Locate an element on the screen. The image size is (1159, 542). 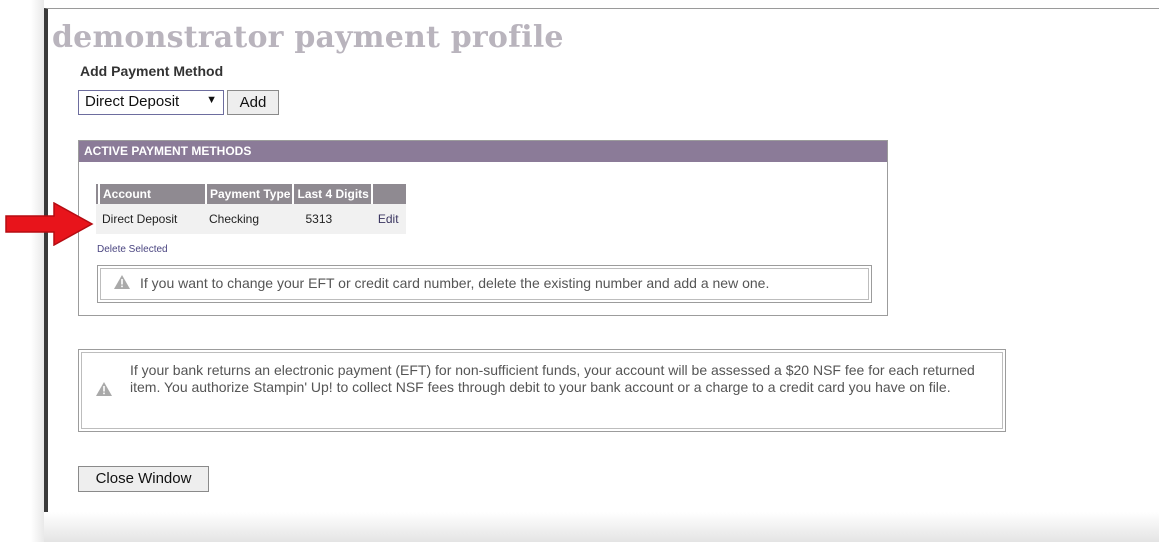
table-row: Direct Deposit Checking 5313 Edit is located at coordinates (251, 219).